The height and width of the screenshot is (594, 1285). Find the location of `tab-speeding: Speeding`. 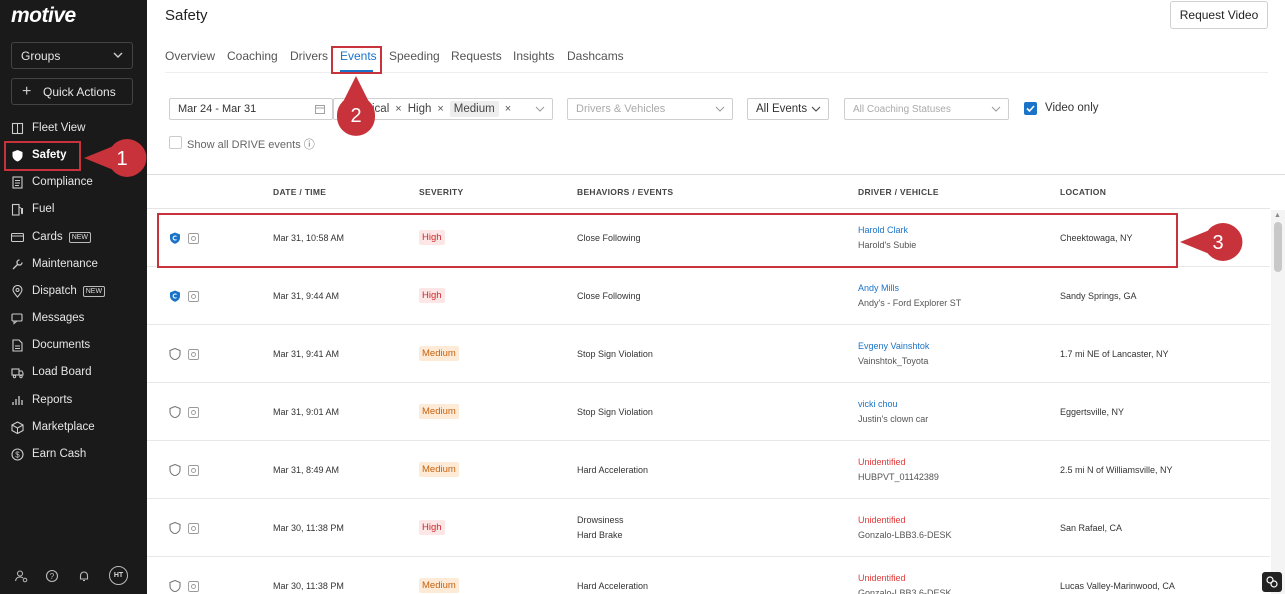

tab-speeding: Speeding is located at coordinates (414, 56).